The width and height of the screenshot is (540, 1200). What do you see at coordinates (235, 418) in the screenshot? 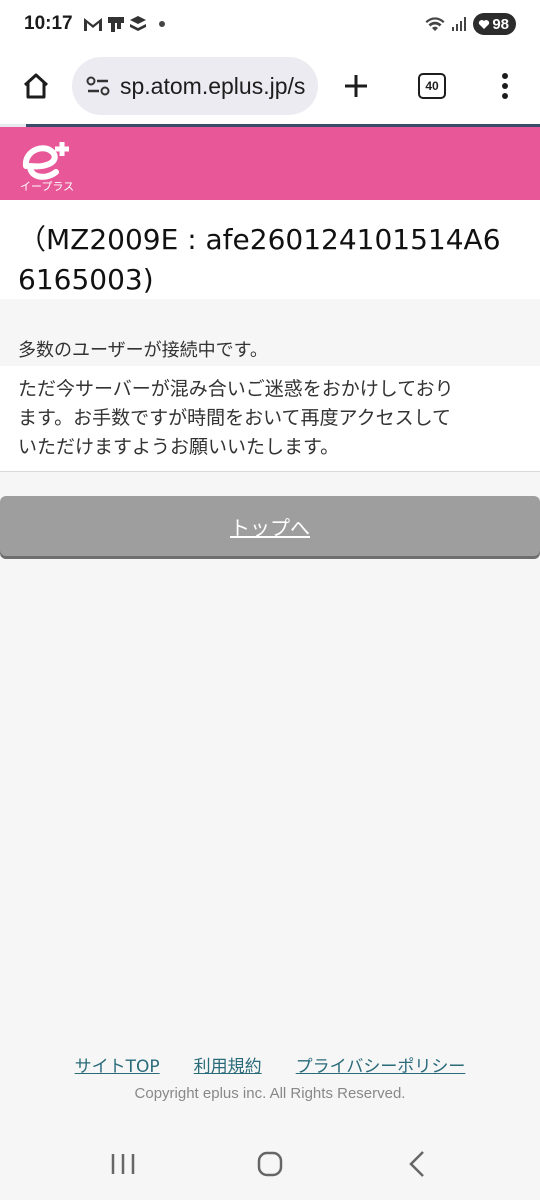
I see `error-message-line2: ます。お手数ですが時間をおいて再度アクセスして` at bounding box center [235, 418].